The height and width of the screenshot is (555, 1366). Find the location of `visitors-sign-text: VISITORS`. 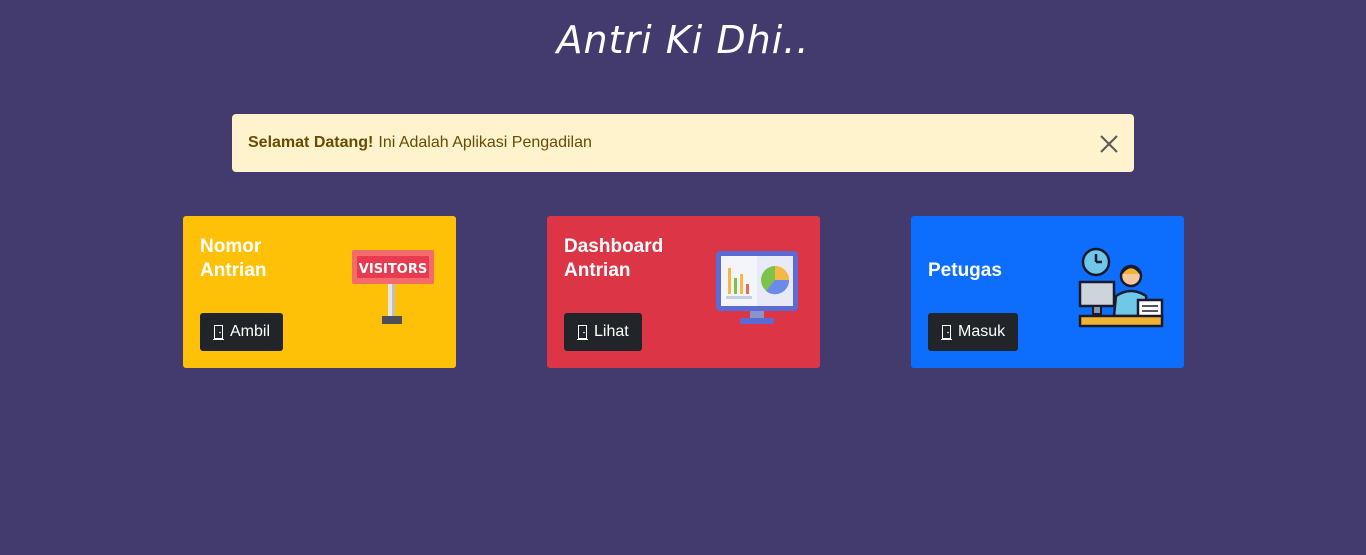

visitors-sign-text: VISITORS is located at coordinates (393, 269).